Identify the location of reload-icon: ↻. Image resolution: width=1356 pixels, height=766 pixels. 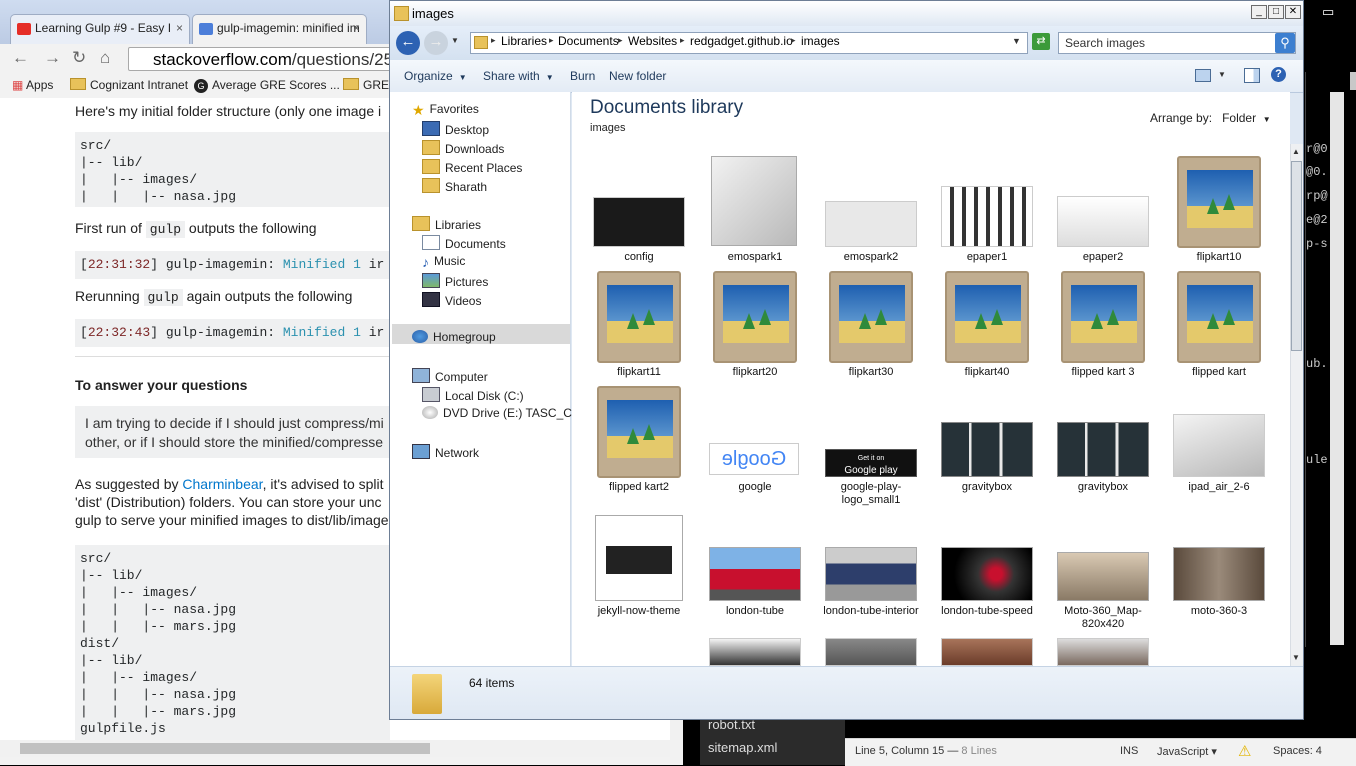
(79, 58).